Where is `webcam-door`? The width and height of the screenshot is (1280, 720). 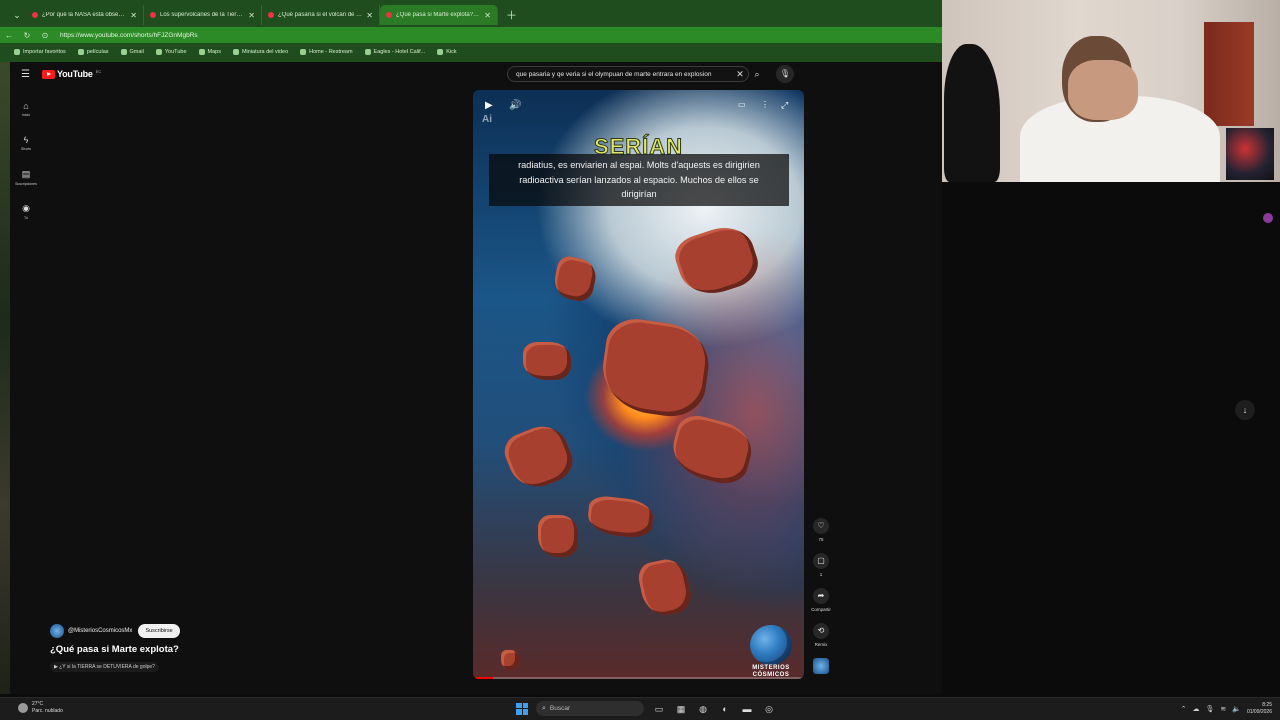 webcam-door is located at coordinates (1229, 74).